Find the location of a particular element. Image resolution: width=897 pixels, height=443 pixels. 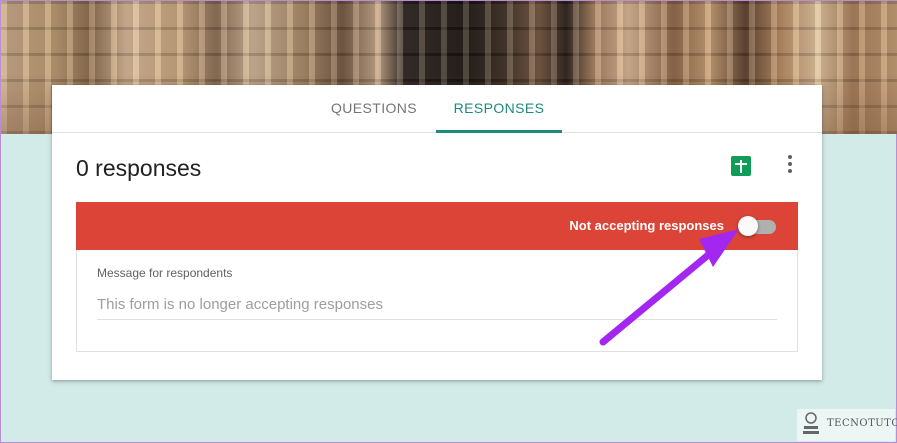

tab-questions: QUESTIONS is located at coordinates (374, 109).